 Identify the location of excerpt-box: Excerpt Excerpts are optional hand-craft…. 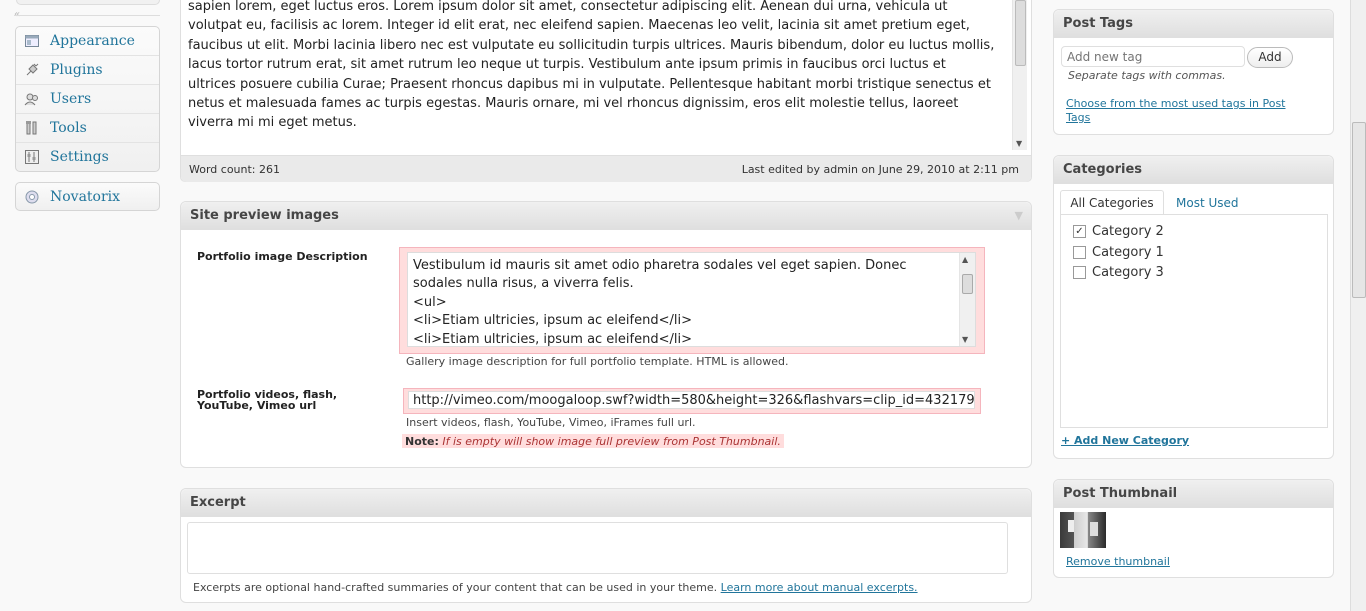
(606, 545).